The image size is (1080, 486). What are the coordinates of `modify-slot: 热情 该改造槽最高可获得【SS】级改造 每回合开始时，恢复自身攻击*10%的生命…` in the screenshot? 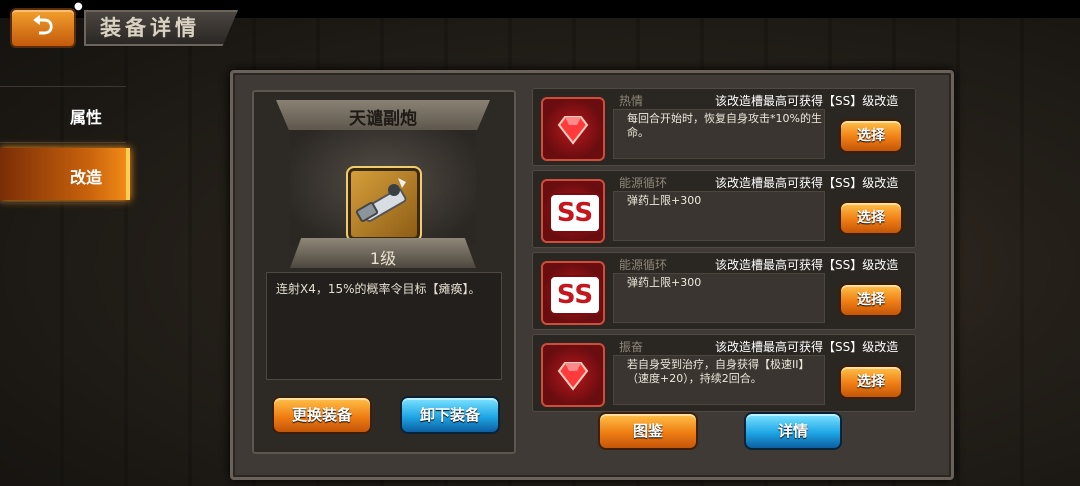 It's located at (724, 127).